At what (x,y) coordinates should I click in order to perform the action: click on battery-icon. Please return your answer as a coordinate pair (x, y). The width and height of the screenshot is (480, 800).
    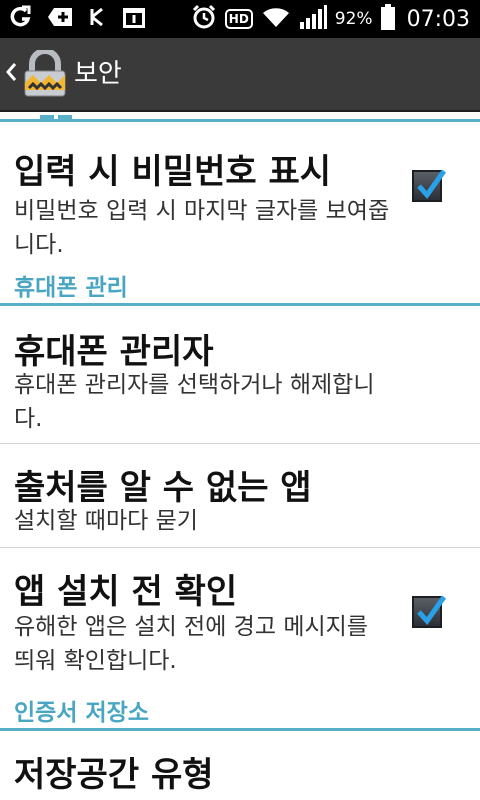
    Looking at the image, I should click on (387, 19).